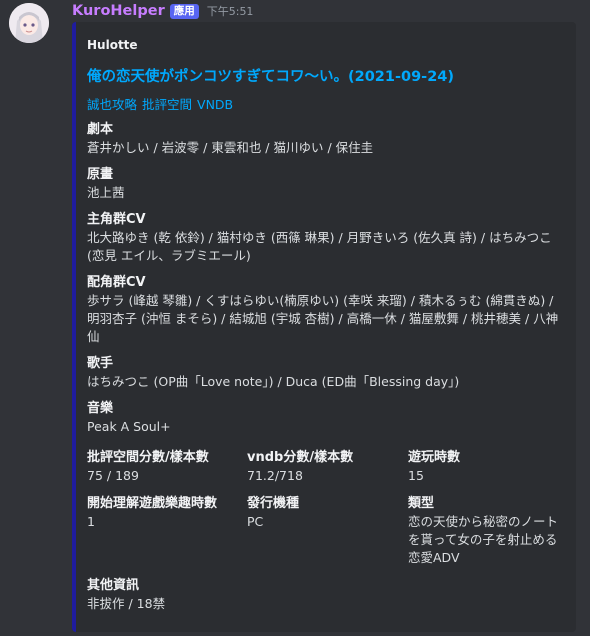 The width and height of the screenshot is (590, 636). I want to click on field-artist: 原畫 池上茜, so click(326, 183).